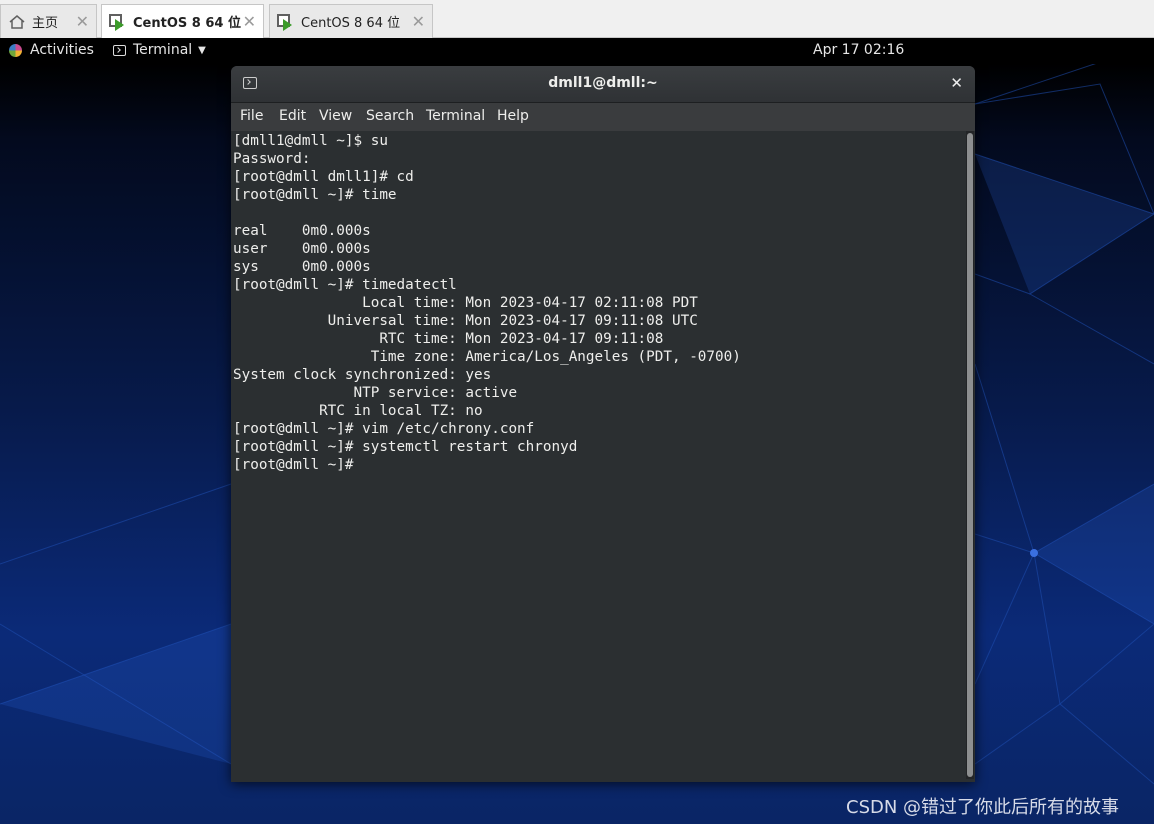  I want to click on terminal-line: Password:, so click(272, 159).